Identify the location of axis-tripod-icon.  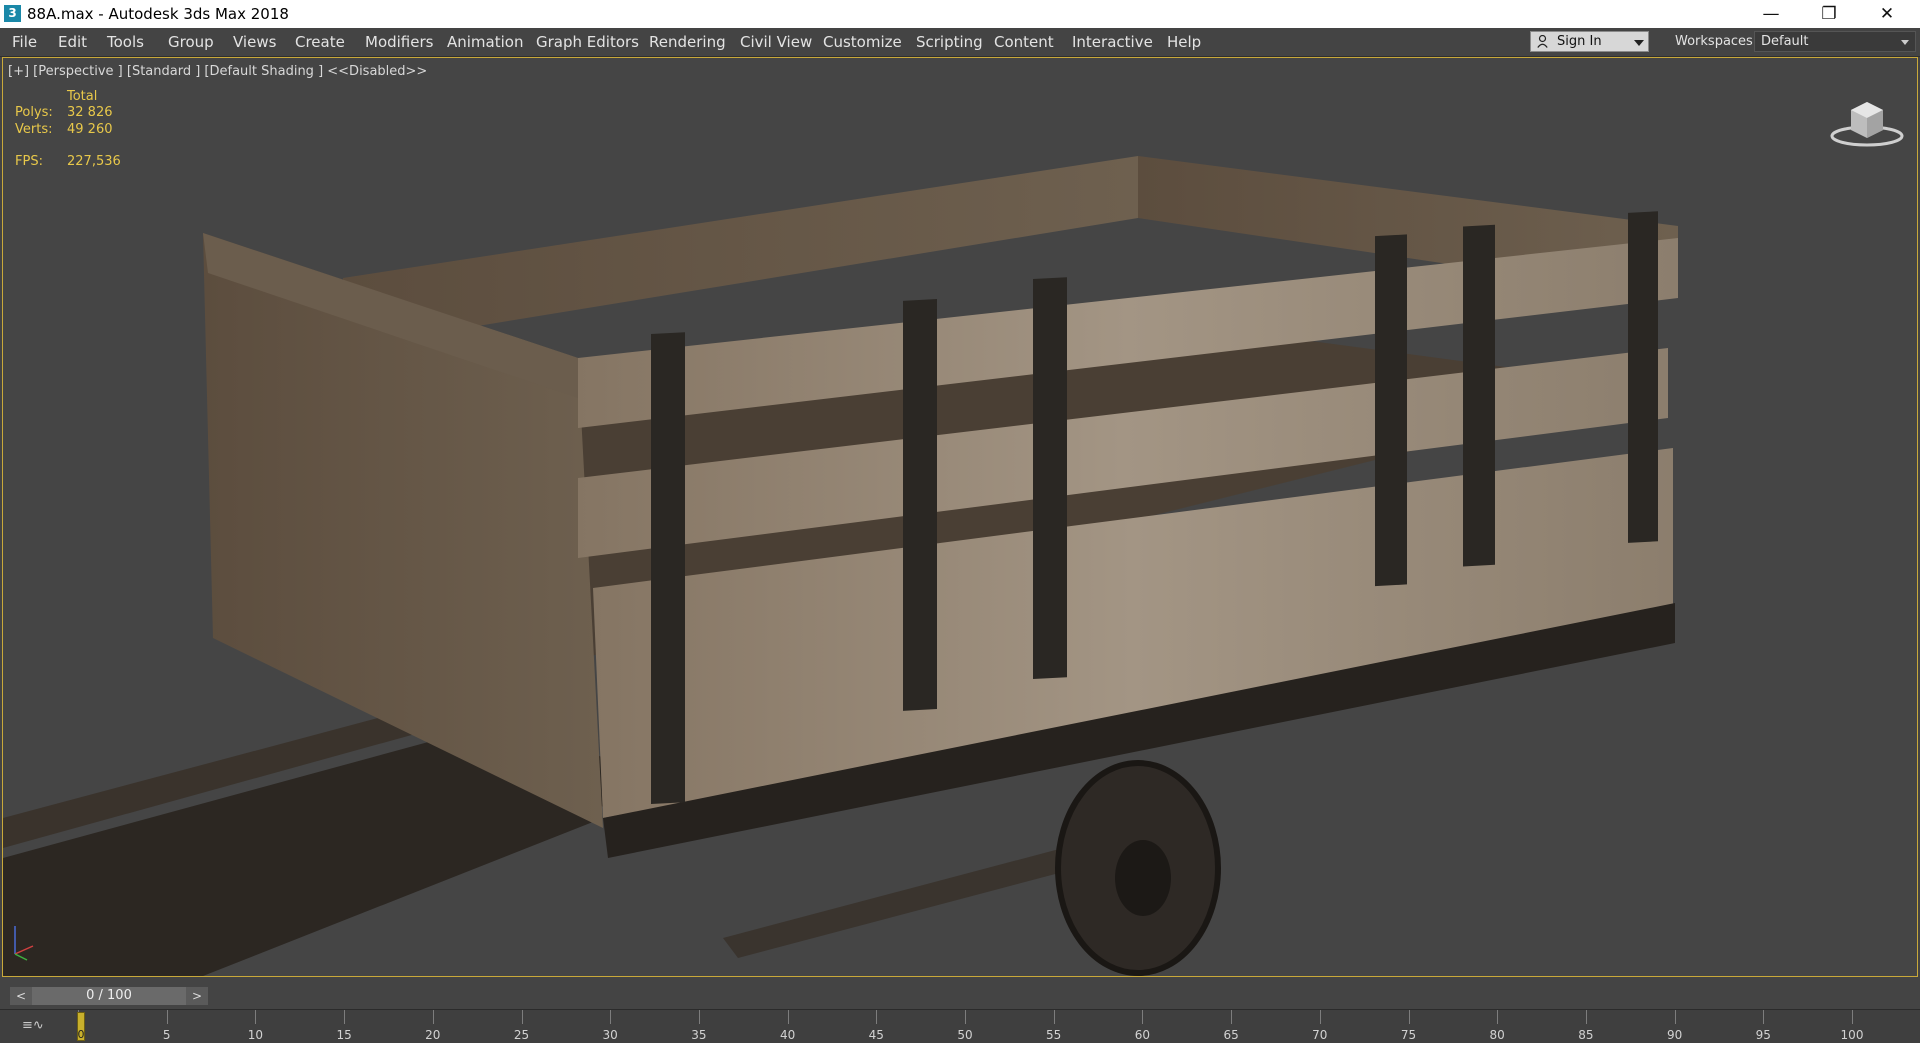
(24, 943).